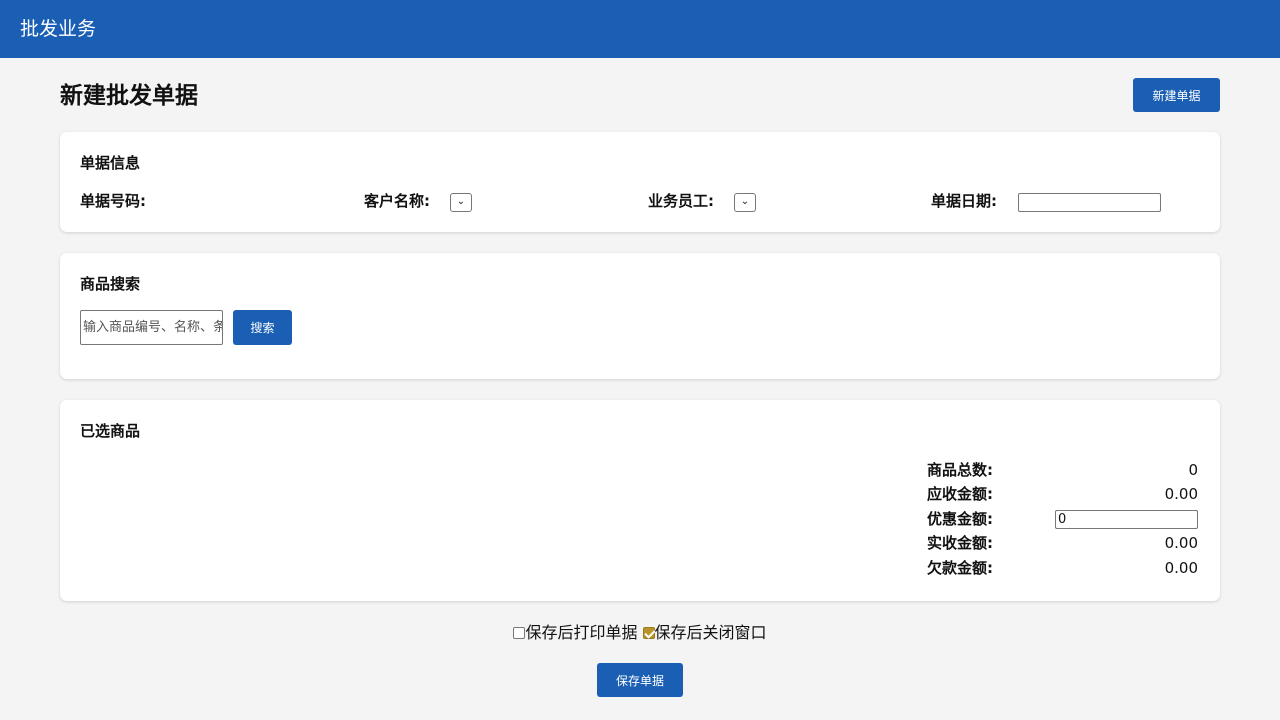  I want to click on discount-input, so click(1126, 519).